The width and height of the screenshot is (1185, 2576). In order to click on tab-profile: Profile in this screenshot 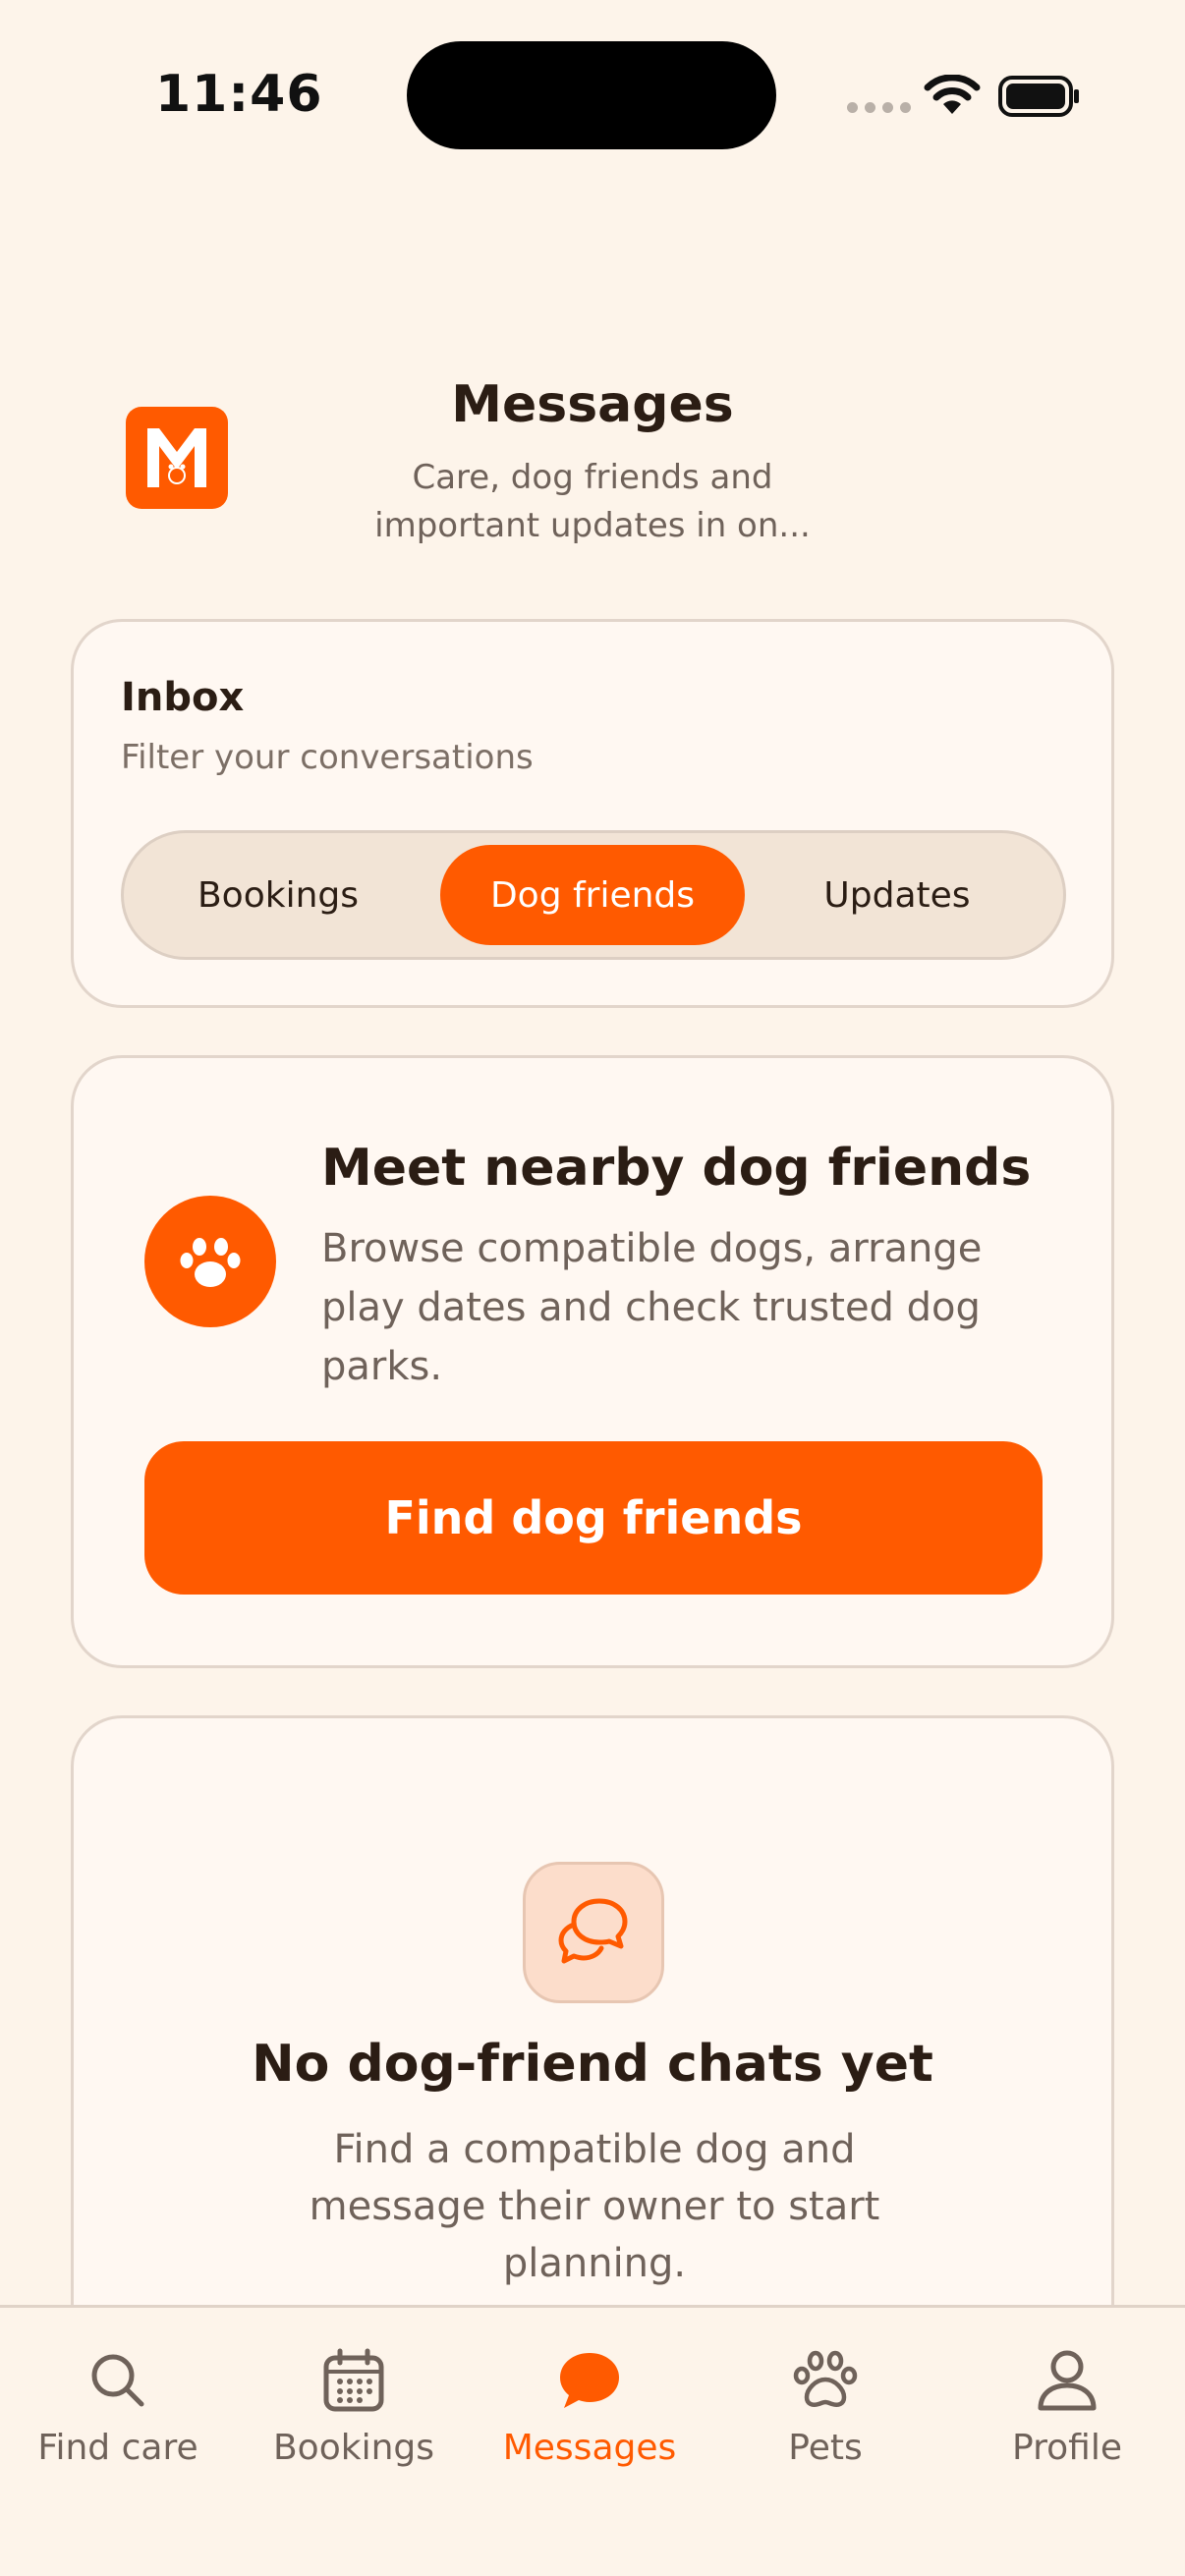, I will do `click(1067, 2417)`.